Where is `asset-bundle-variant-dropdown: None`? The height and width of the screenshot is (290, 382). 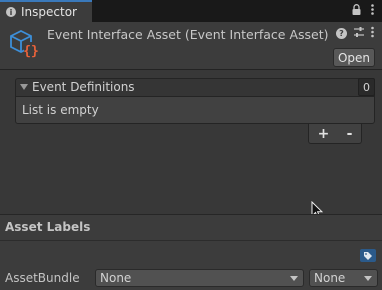
asset-bundle-variant-dropdown: None is located at coordinates (343, 278).